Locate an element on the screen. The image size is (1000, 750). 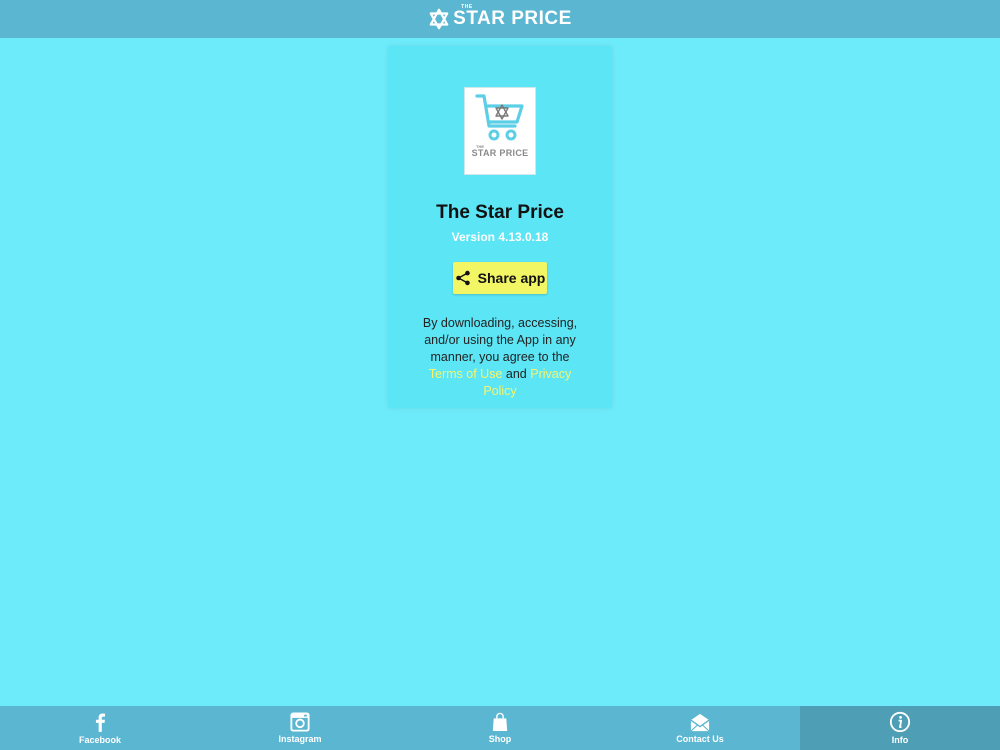
header-logo: THE STAR PRICE is located at coordinates (500, 17).